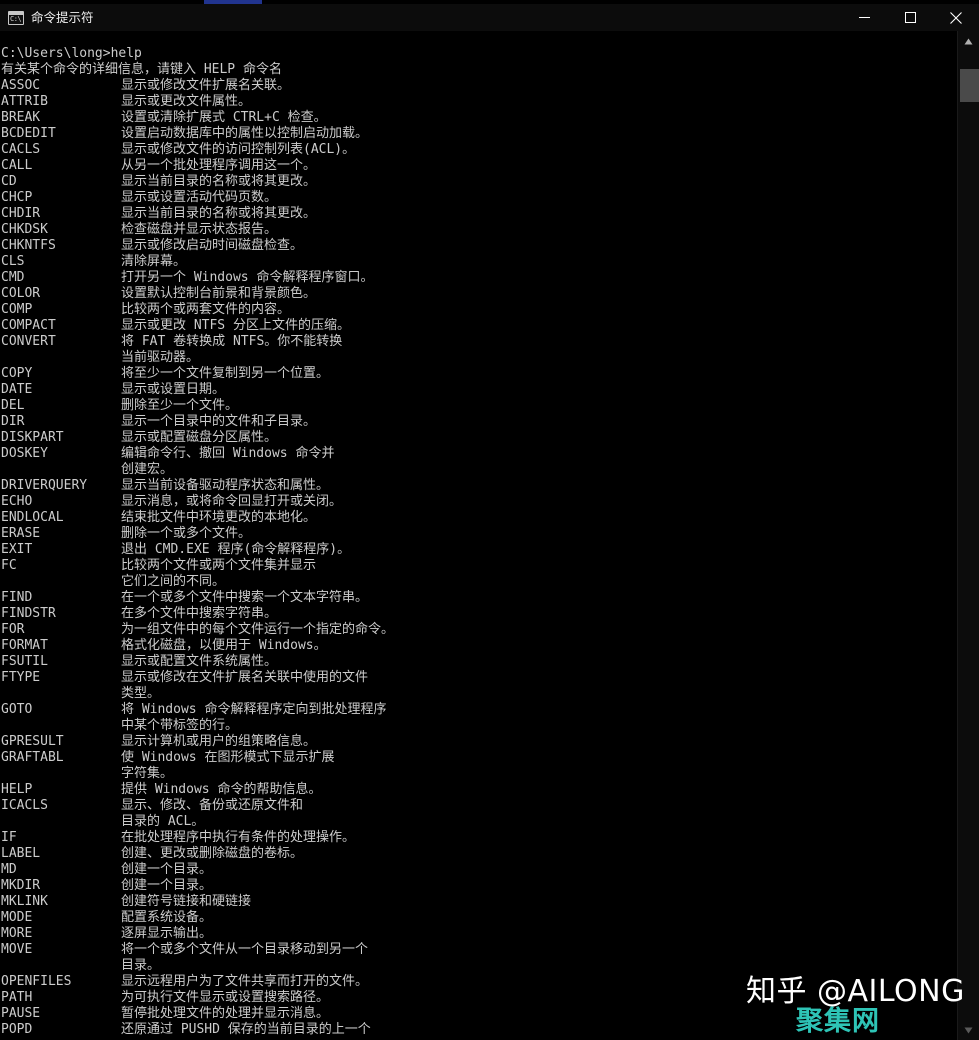 The height and width of the screenshot is (1040, 979). Describe the element at coordinates (479, 838) in the screenshot. I see `command-line: IF 在批处理程序中执行有条件的处理操作。` at that location.